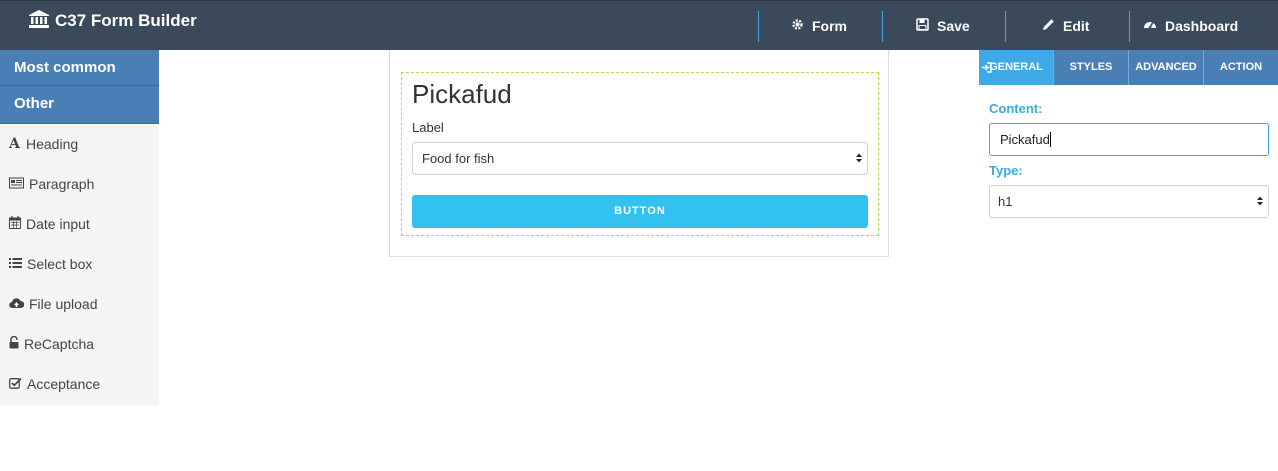  Describe the element at coordinates (829, 26) in the screenshot. I see `form-nav-label: Form` at that location.